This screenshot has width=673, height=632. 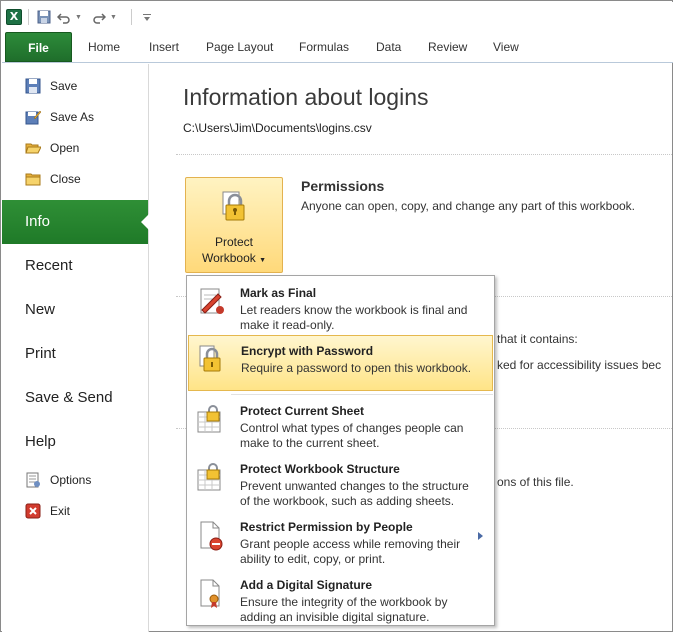 What do you see at coordinates (277, 128) in the screenshot?
I see `file-path: C:\Users\Jim\Documents\logins.csv` at bounding box center [277, 128].